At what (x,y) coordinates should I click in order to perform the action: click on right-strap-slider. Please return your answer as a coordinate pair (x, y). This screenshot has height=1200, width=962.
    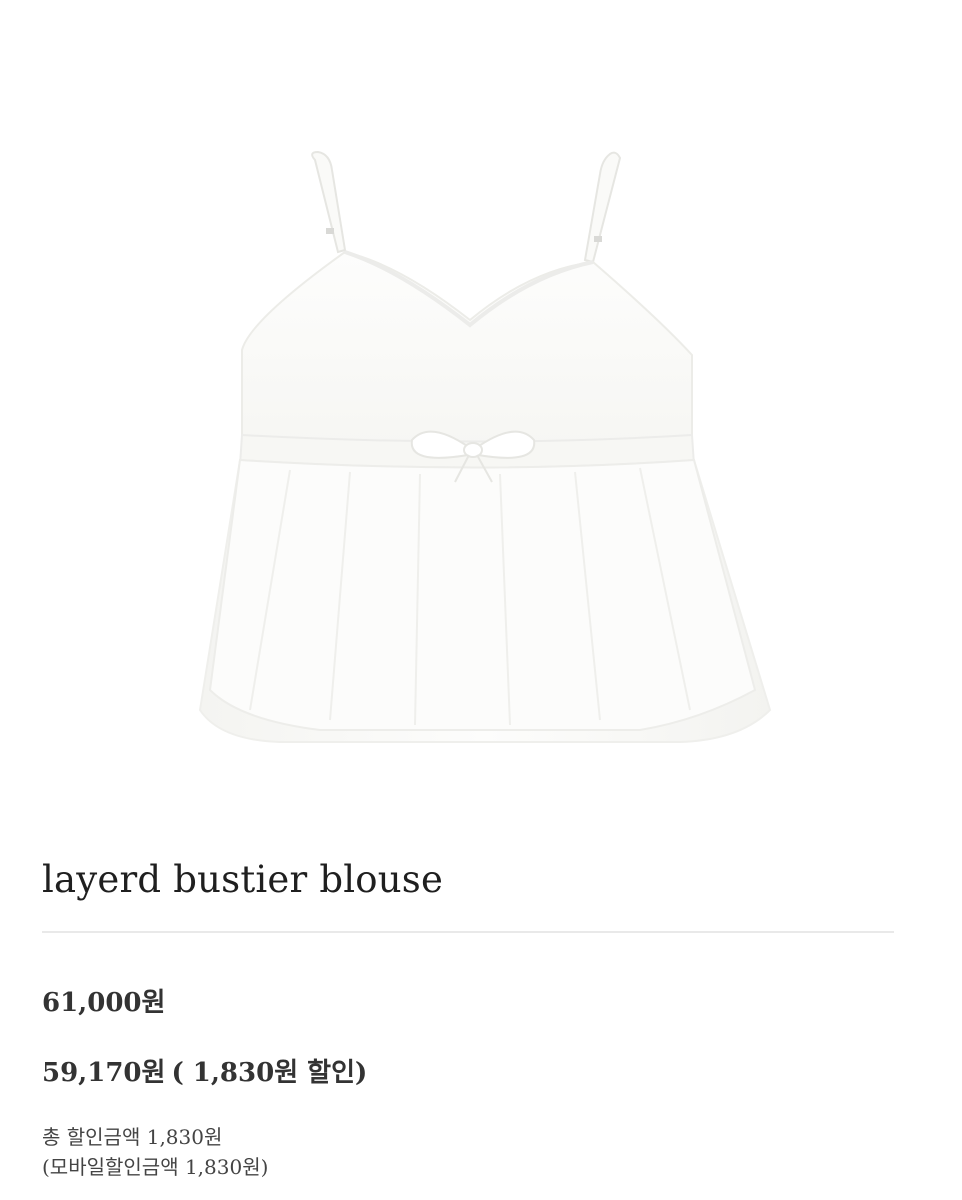
    Looking at the image, I should click on (598, 239).